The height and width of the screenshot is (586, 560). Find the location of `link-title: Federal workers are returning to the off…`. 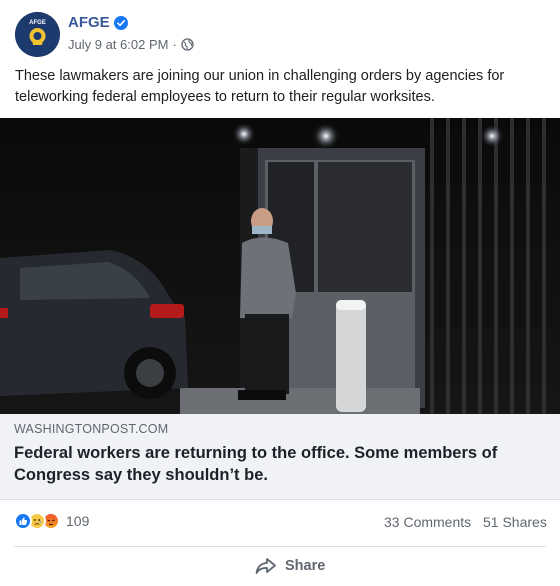

link-title: Federal workers are returning to the off… is located at coordinates (281, 464).